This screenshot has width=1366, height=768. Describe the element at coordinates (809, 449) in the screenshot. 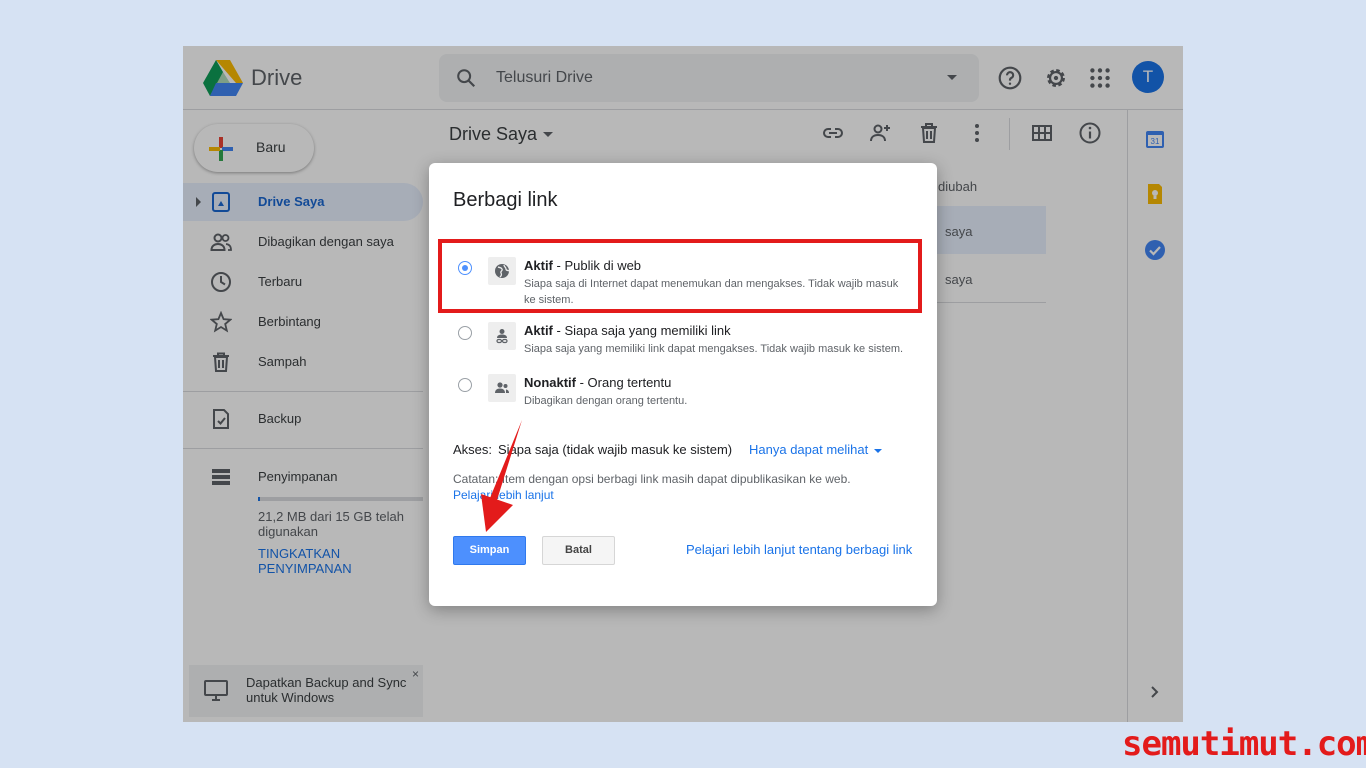

I see `permission-dropdown-label: Hanya dapat melihat` at that location.